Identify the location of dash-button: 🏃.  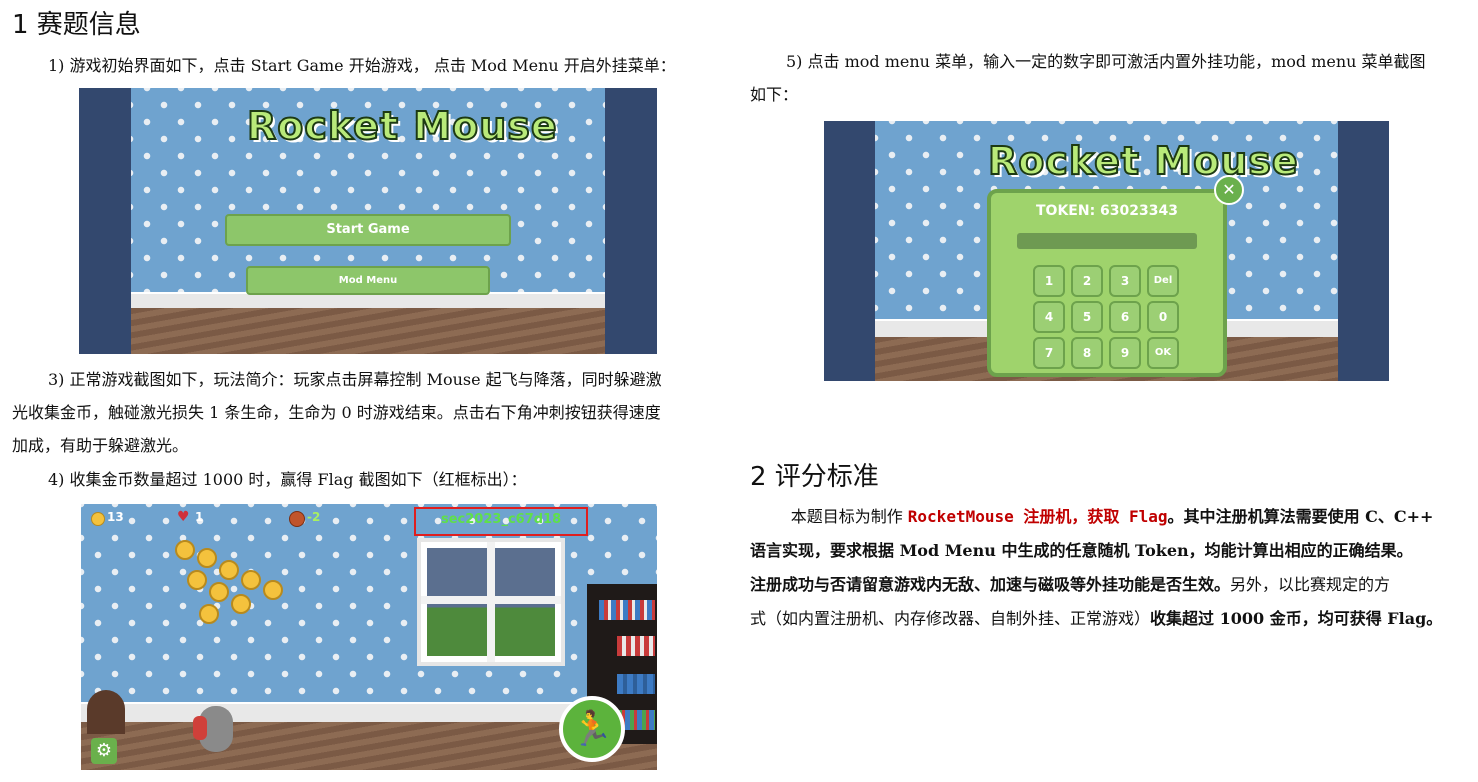
(592, 729).